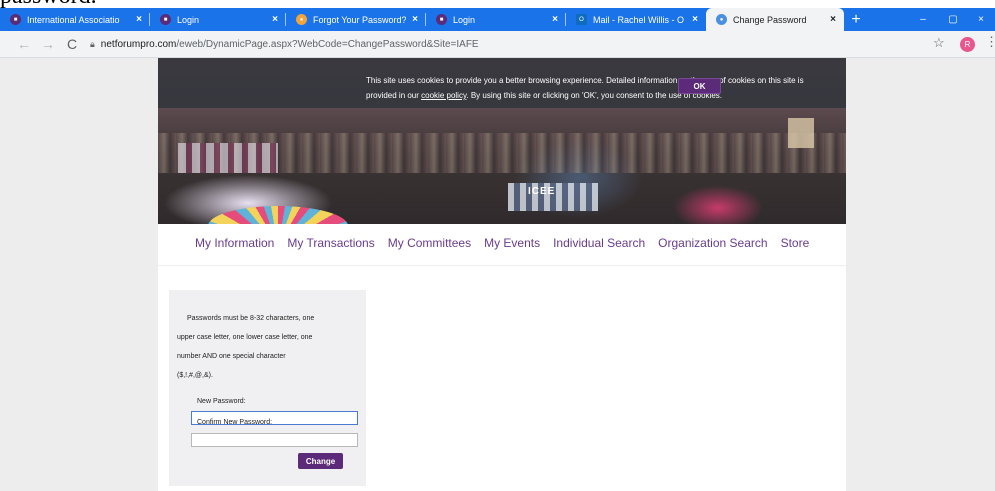 The height and width of the screenshot is (491, 995). Describe the element at coordinates (923, 19) in the screenshot. I see `minimize-icon: –` at that location.